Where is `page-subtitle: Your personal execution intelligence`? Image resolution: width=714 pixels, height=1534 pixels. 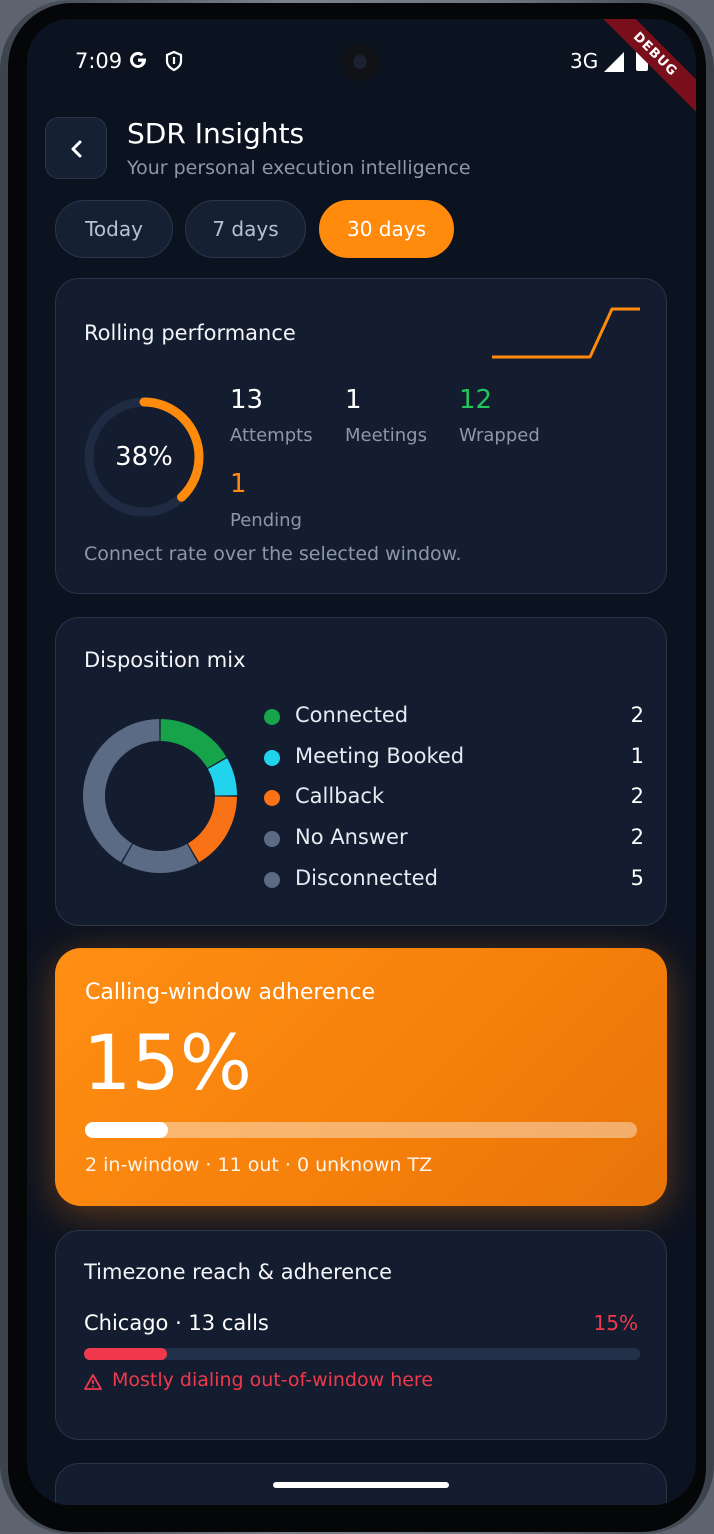 page-subtitle: Your personal execution intelligence is located at coordinates (299, 168).